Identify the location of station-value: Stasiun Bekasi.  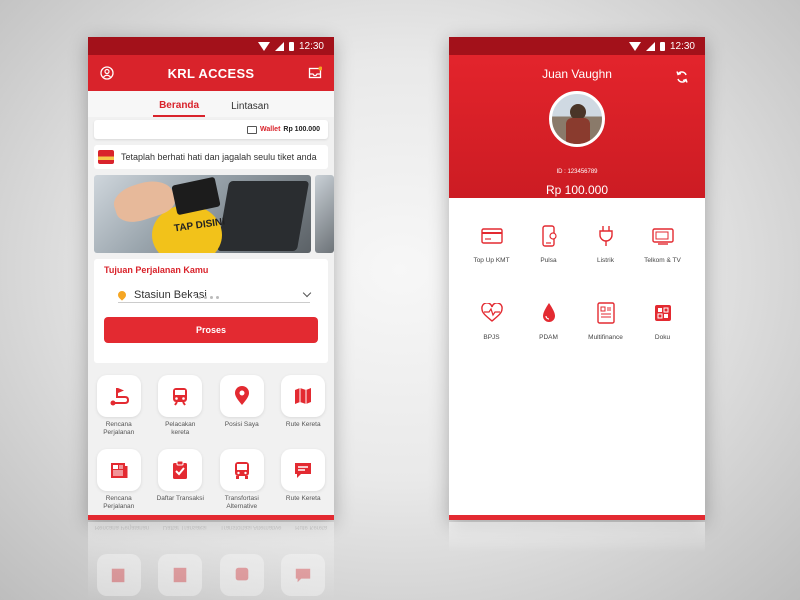
(170, 294).